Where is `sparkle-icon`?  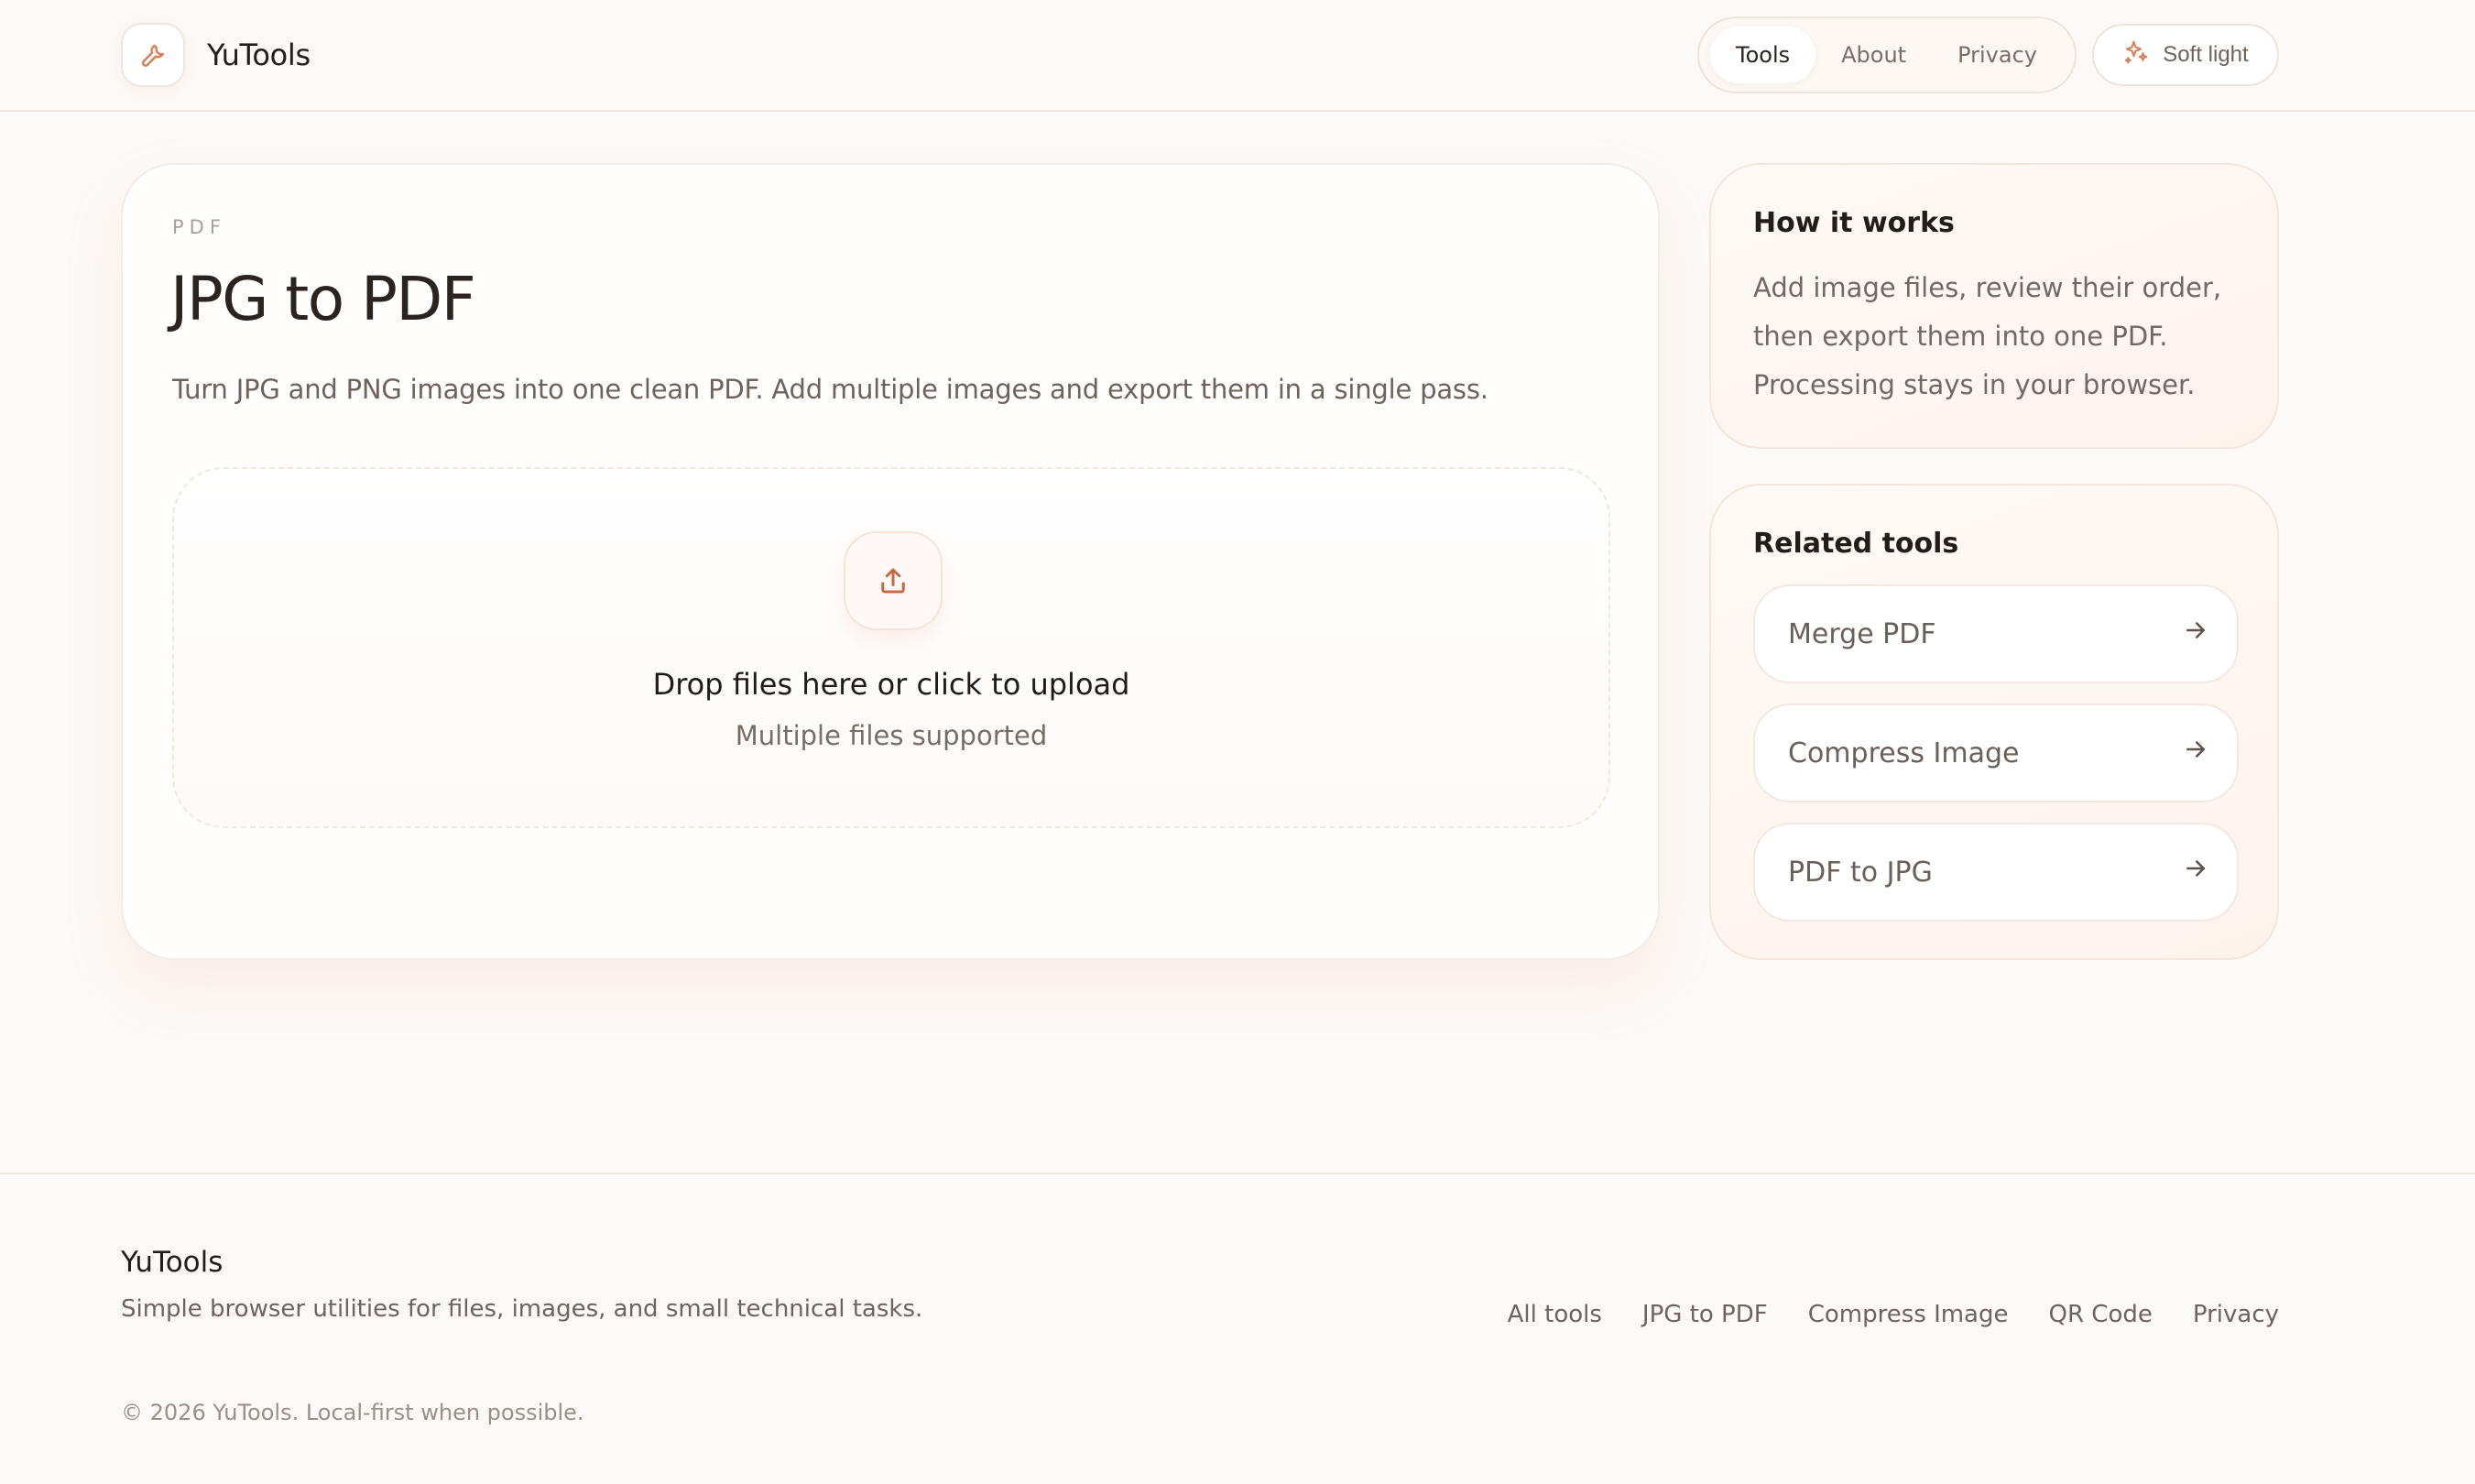 sparkle-icon is located at coordinates (2136, 55).